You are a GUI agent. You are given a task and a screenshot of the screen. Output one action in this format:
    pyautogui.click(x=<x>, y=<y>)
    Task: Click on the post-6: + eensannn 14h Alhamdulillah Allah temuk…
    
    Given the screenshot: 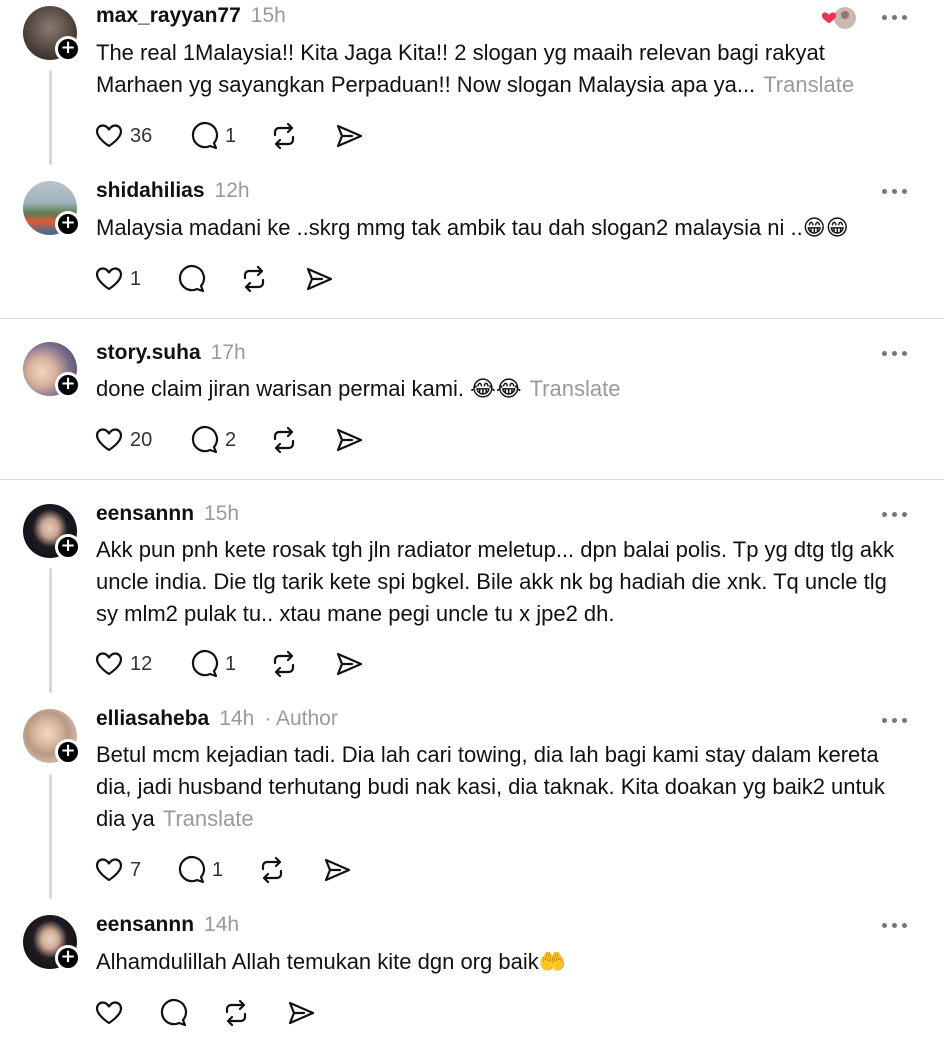 What is the action you would take?
    pyautogui.click(x=472, y=975)
    